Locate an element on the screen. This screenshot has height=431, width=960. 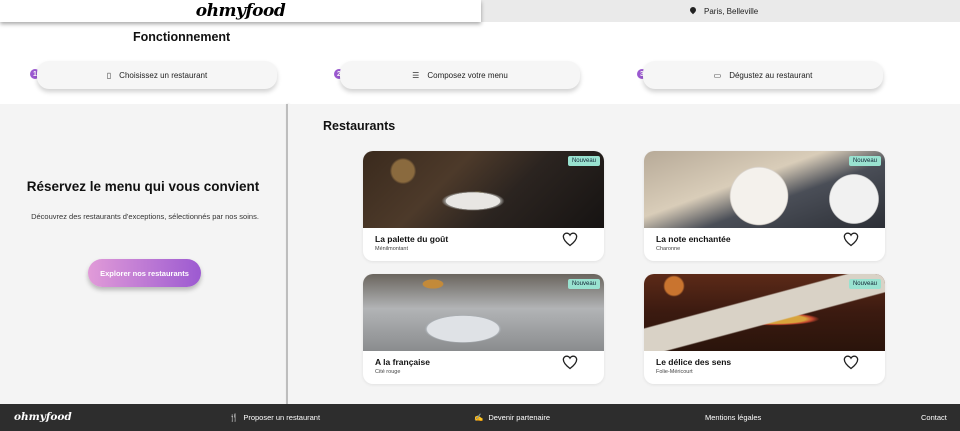
step-label: Choisissez un restaurant is located at coordinates (163, 75).